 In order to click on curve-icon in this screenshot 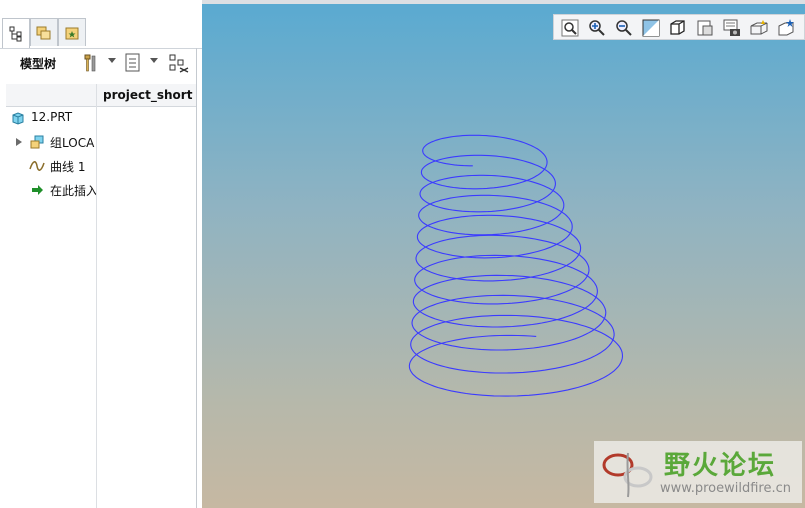, I will do `click(37, 166)`.